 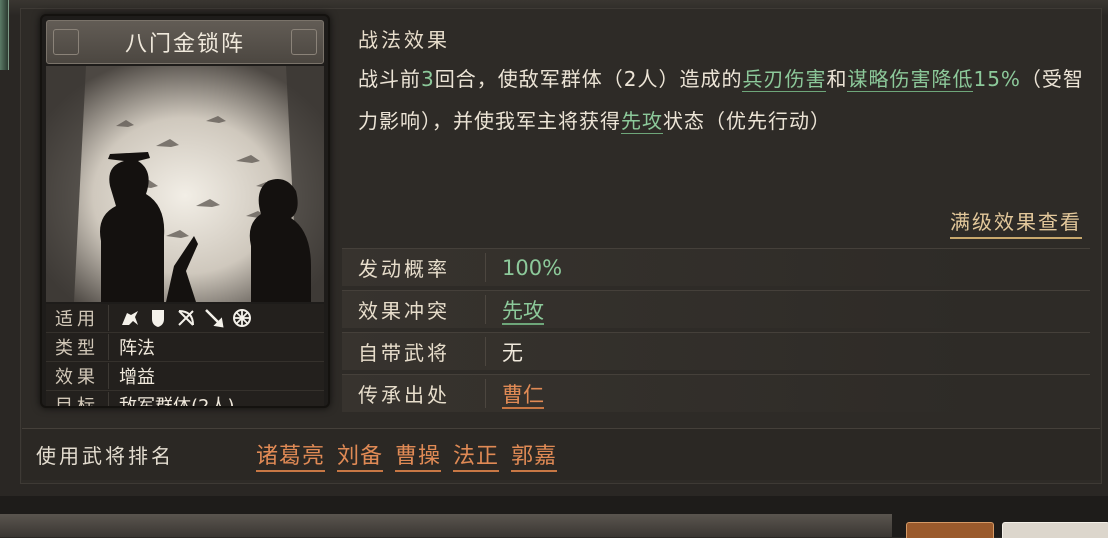 I want to click on info-value-effect: 增益, so click(x=137, y=377).